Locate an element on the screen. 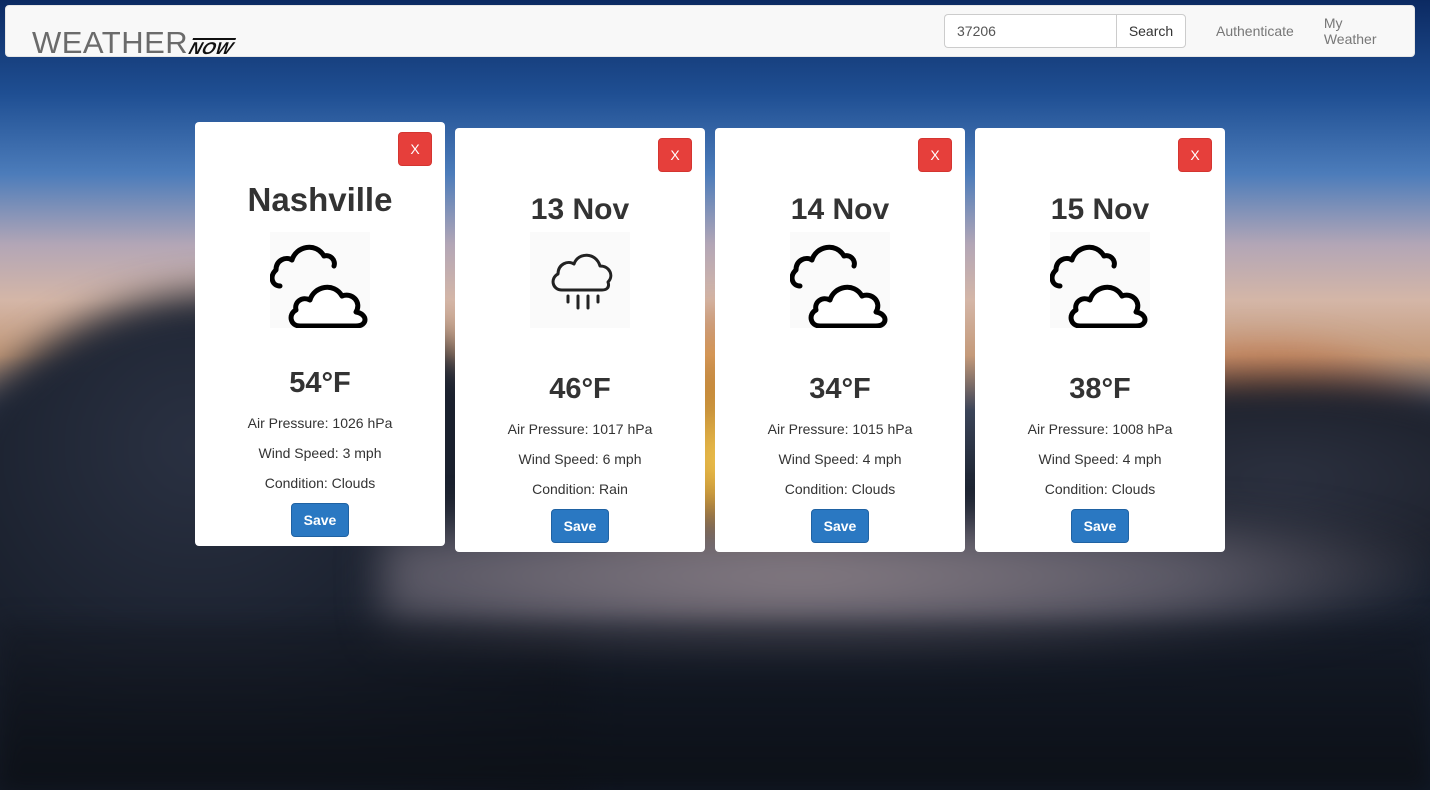 This screenshot has width=1430, height=790. air-pressure: Air Pressure: 1015 hPa is located at coordinates (840, 429).